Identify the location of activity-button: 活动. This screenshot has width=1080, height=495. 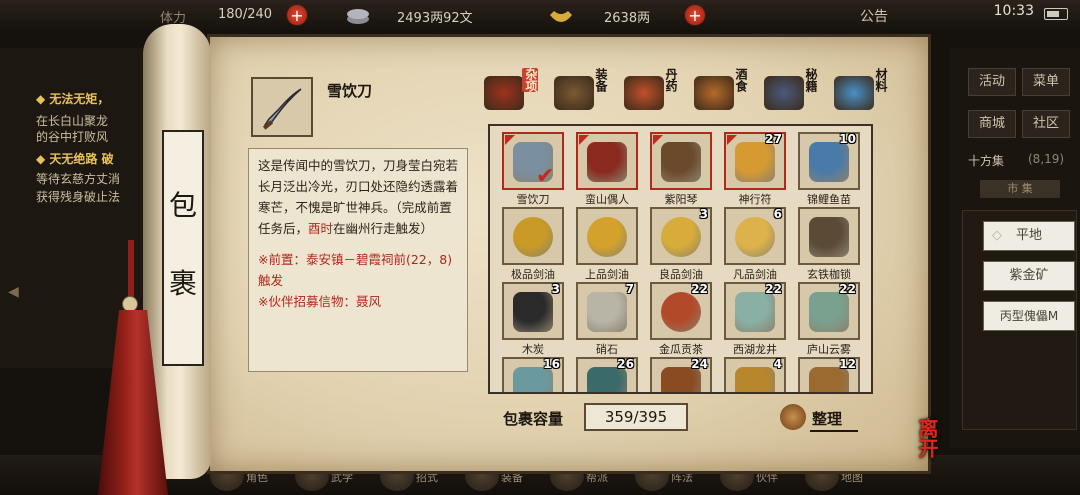
(992, 82).